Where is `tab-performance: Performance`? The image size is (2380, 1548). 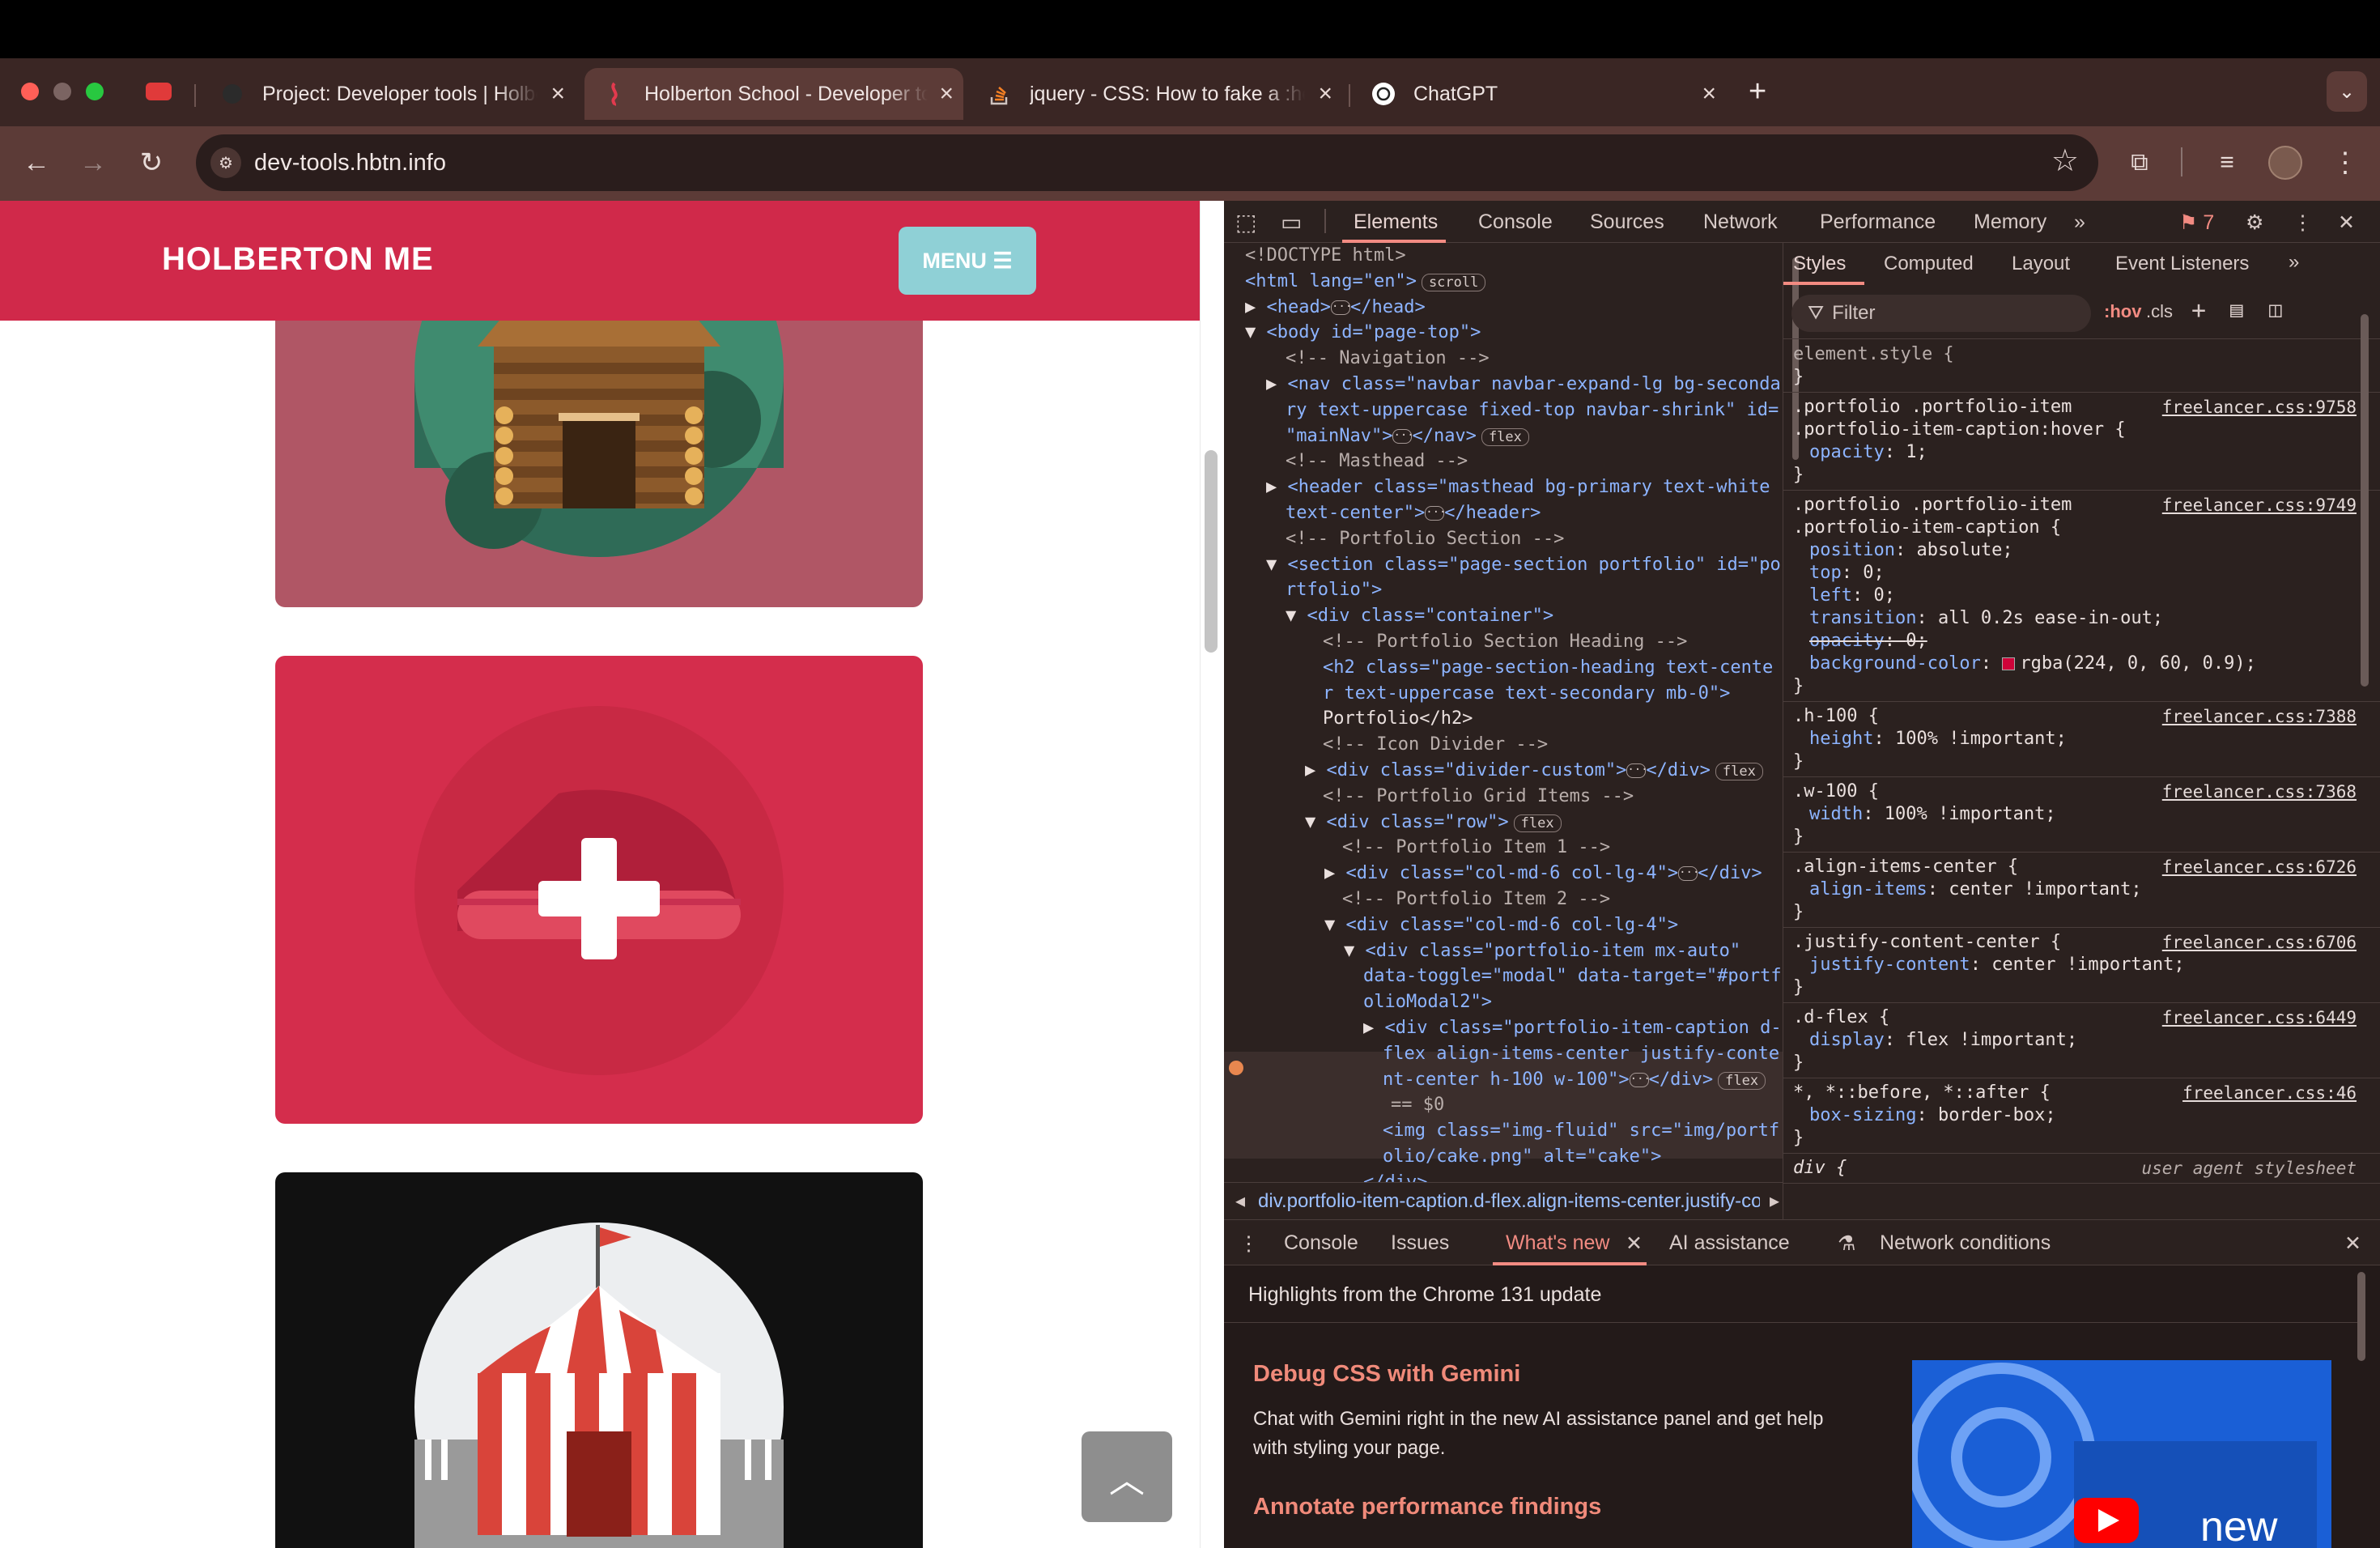 tab-performance: Performance is located at coordinates (1878, 222).